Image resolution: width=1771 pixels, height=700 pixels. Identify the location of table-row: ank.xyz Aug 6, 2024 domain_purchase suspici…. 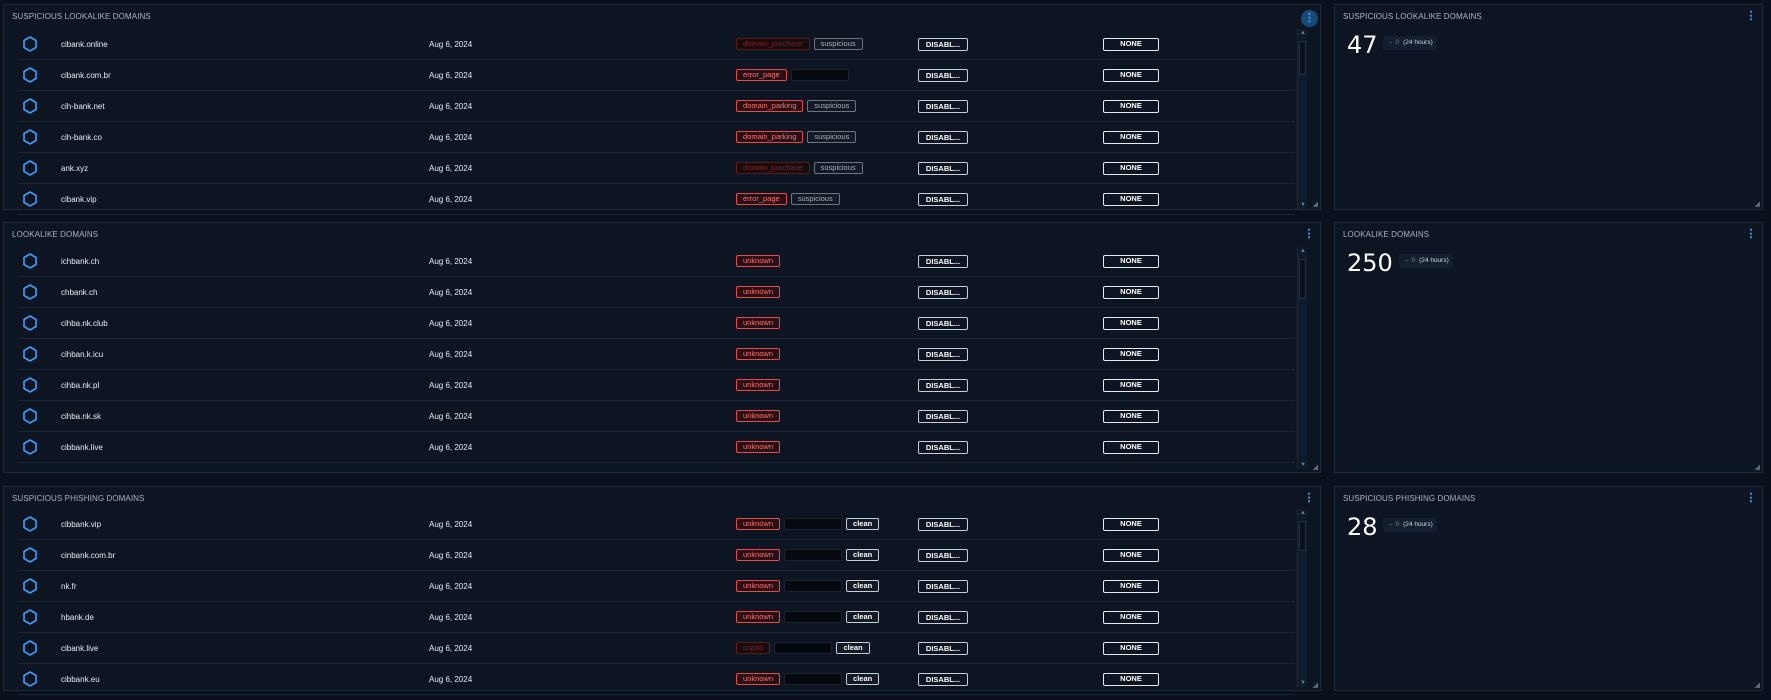
(656, 168).